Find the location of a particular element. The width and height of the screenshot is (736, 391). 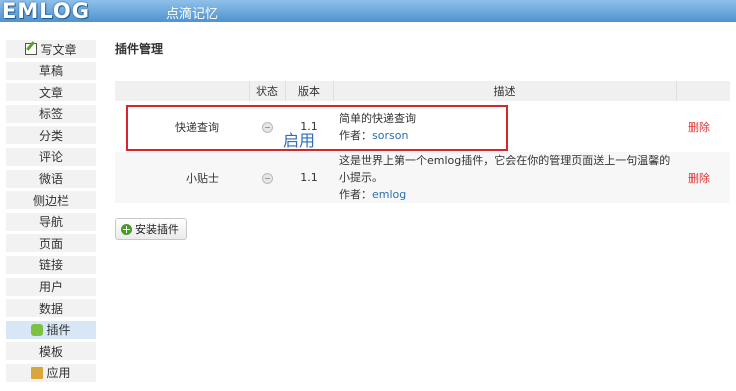

sidebar-item-label: 草稿 is located at coordinates (50, 71).